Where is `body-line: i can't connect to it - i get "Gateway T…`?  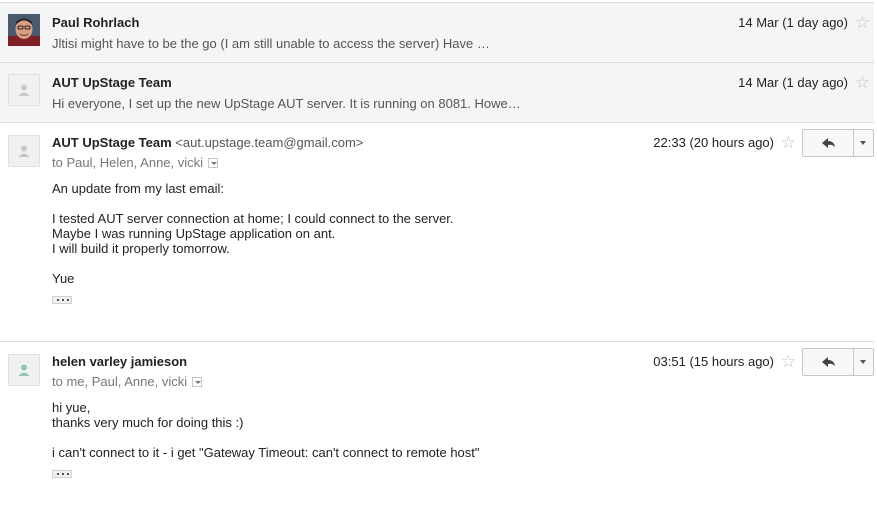 body-line: i can't connect to it - i get "Gateway T… is located at coordinates (266, 452).